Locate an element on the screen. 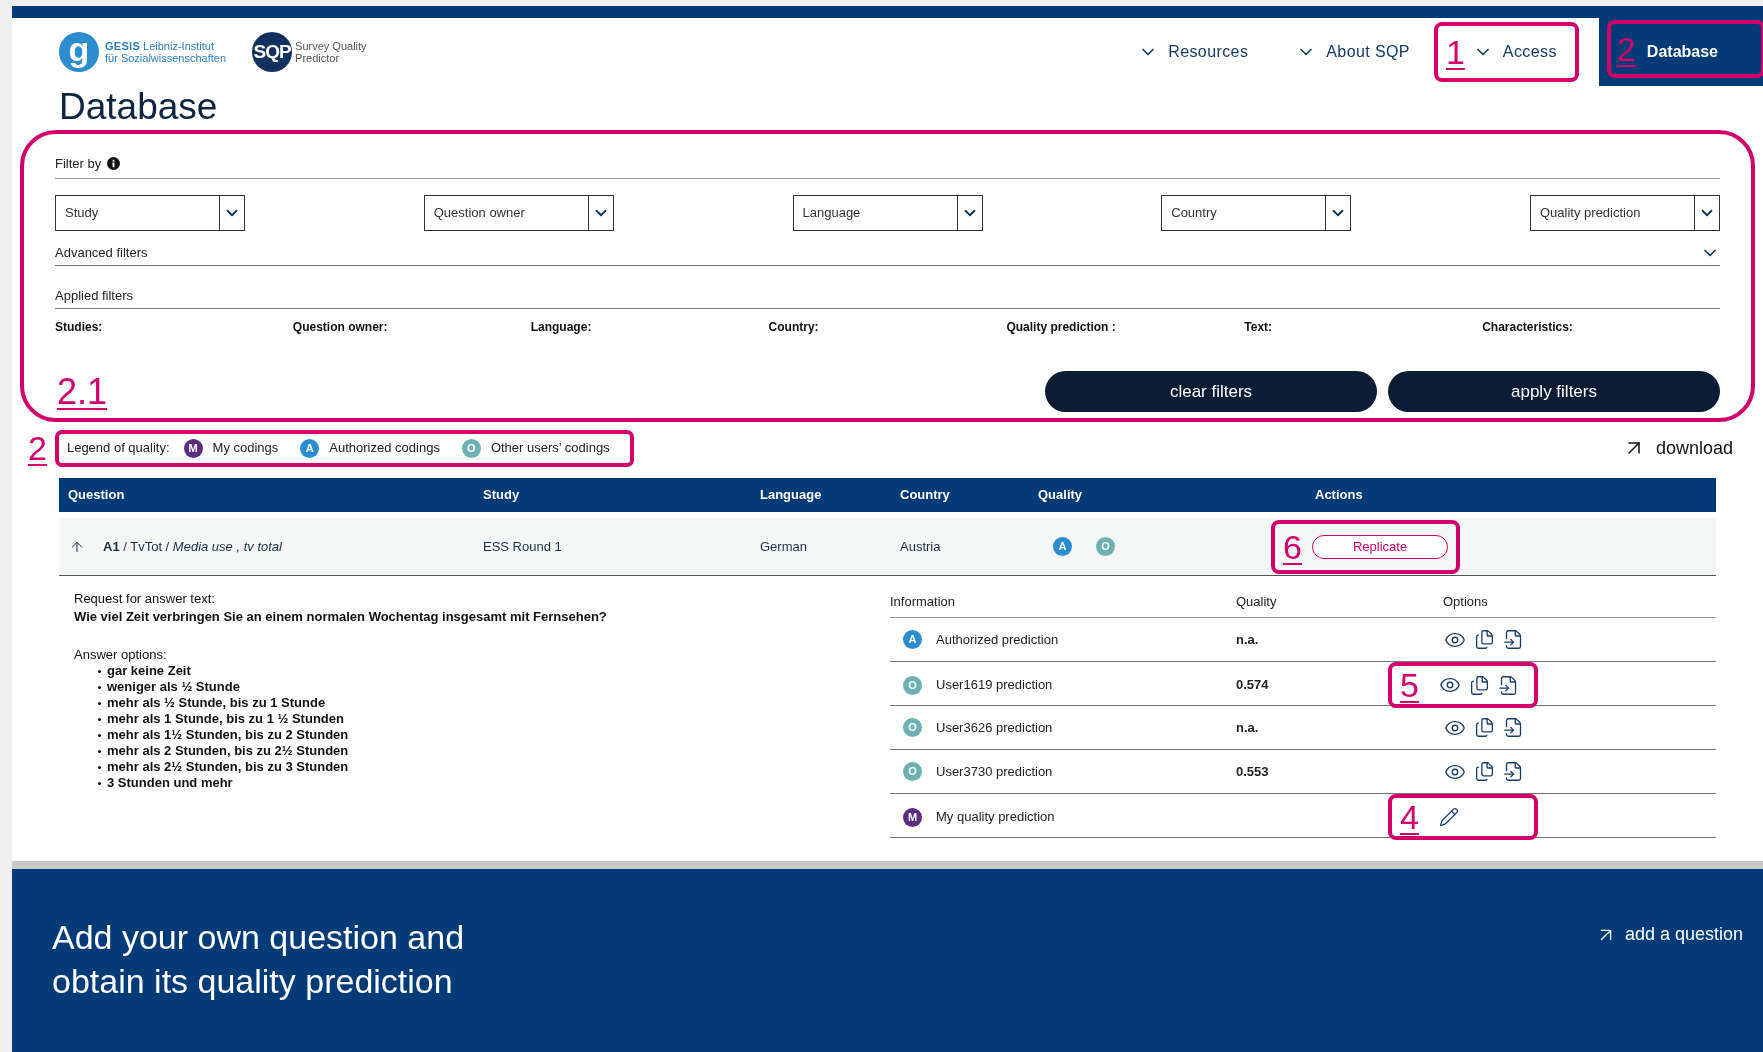 The width and height of the screenshot is (1763, 1052). detail-label: Answer options: is located at coordinates (120, 655).